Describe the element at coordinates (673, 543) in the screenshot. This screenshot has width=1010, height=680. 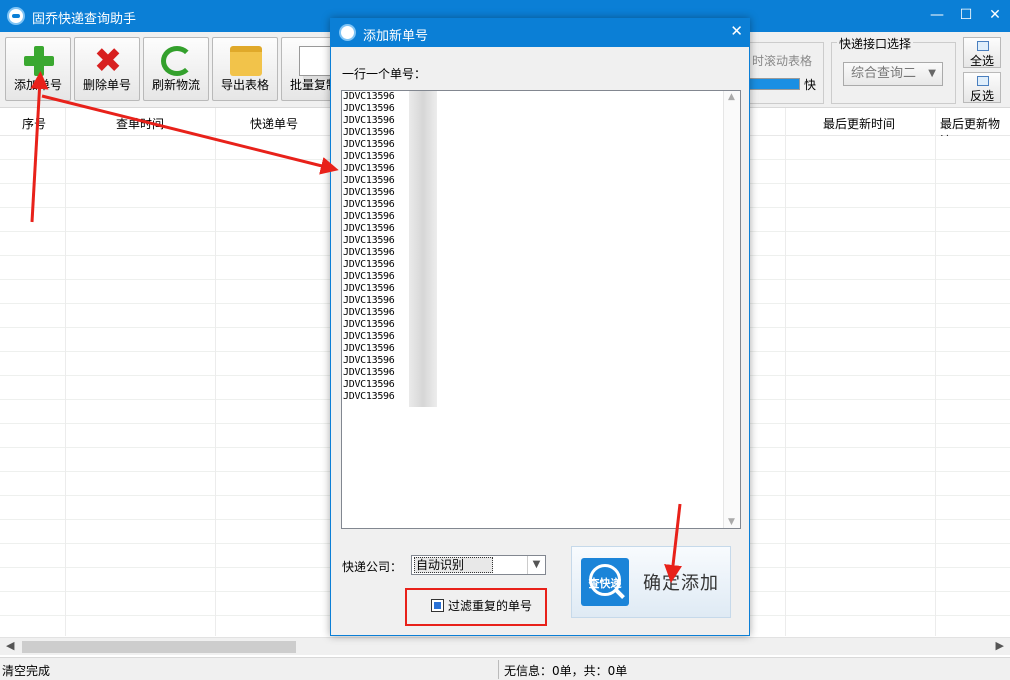
I see `annotation-arrow-down` at that location.